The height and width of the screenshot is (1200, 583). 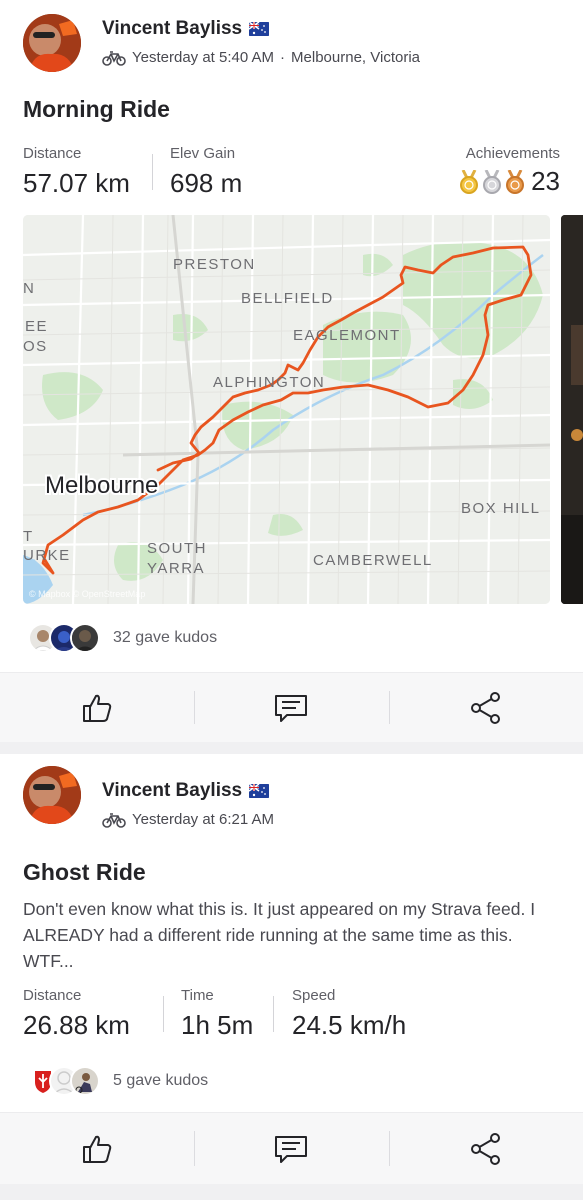 What do you see at coordinates (314, 995) in the screenshot?
I see `stat-label: Speed` at bounding box center [314, 995].